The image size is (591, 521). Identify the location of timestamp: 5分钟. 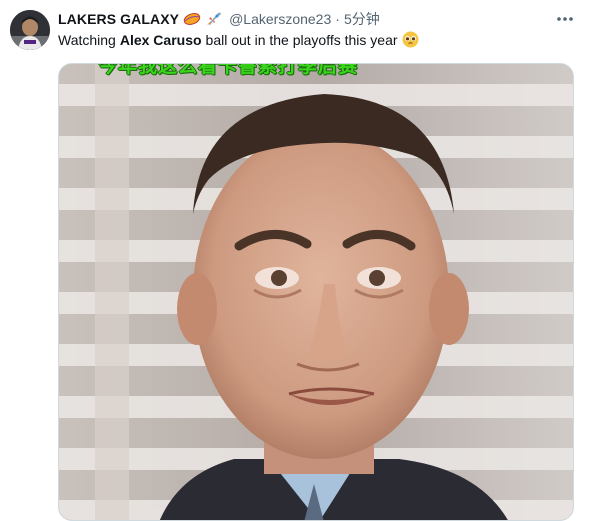
(362, 19).